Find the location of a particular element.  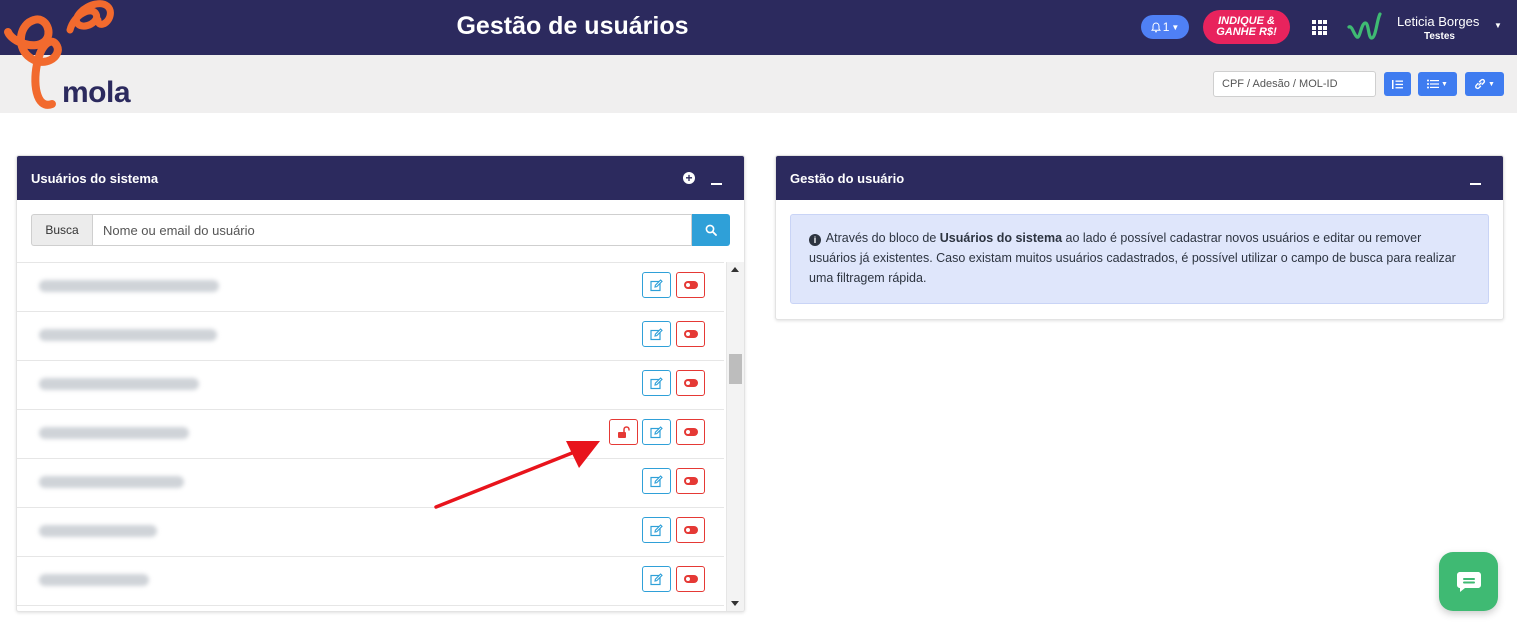

user-name: Leticia Borges is located at coordinates (1438, 21).